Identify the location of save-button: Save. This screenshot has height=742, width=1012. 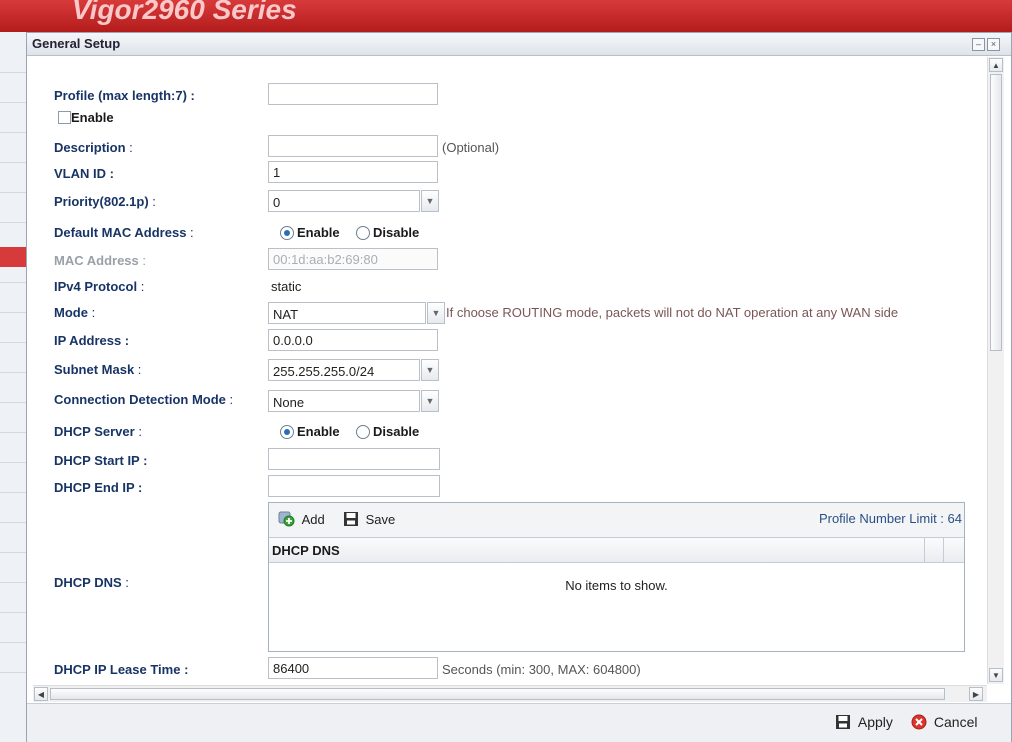
(369, 519).